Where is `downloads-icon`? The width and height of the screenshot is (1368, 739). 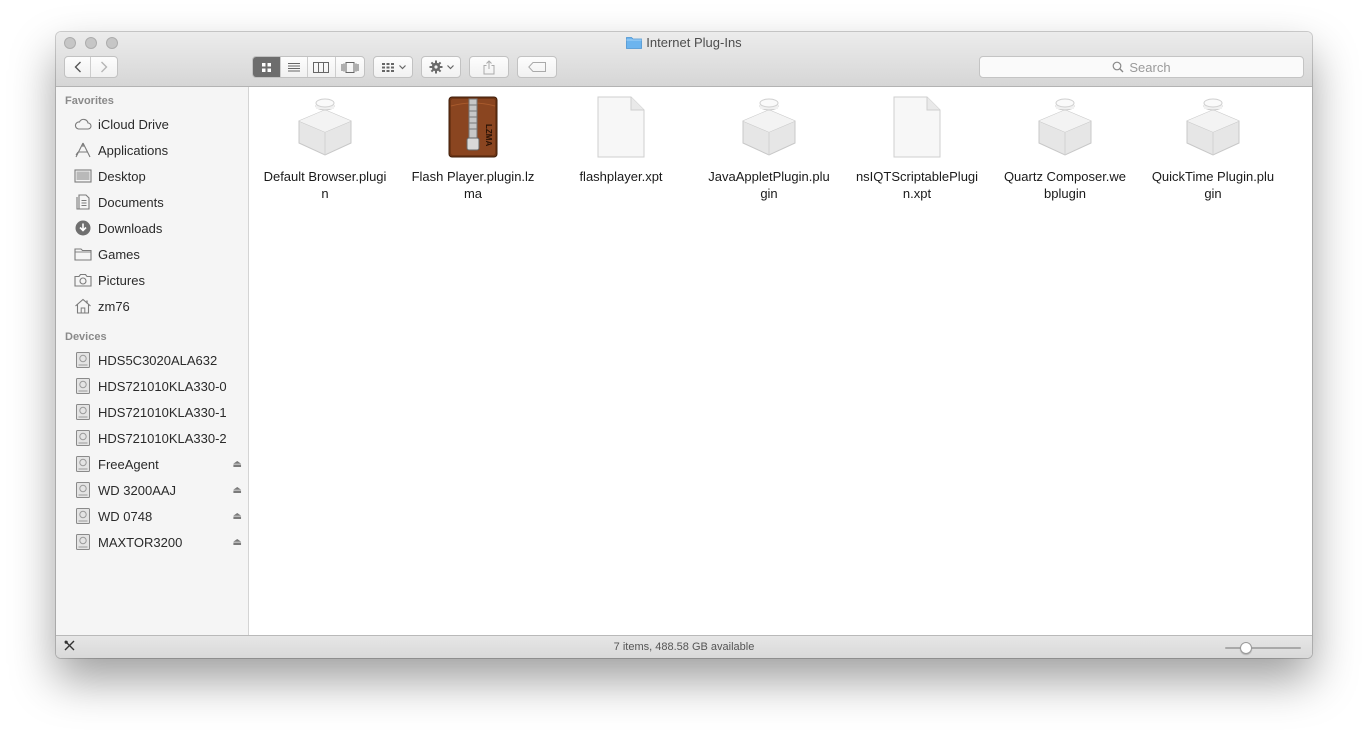
downloads-icon is located at coordinates (83, 228).